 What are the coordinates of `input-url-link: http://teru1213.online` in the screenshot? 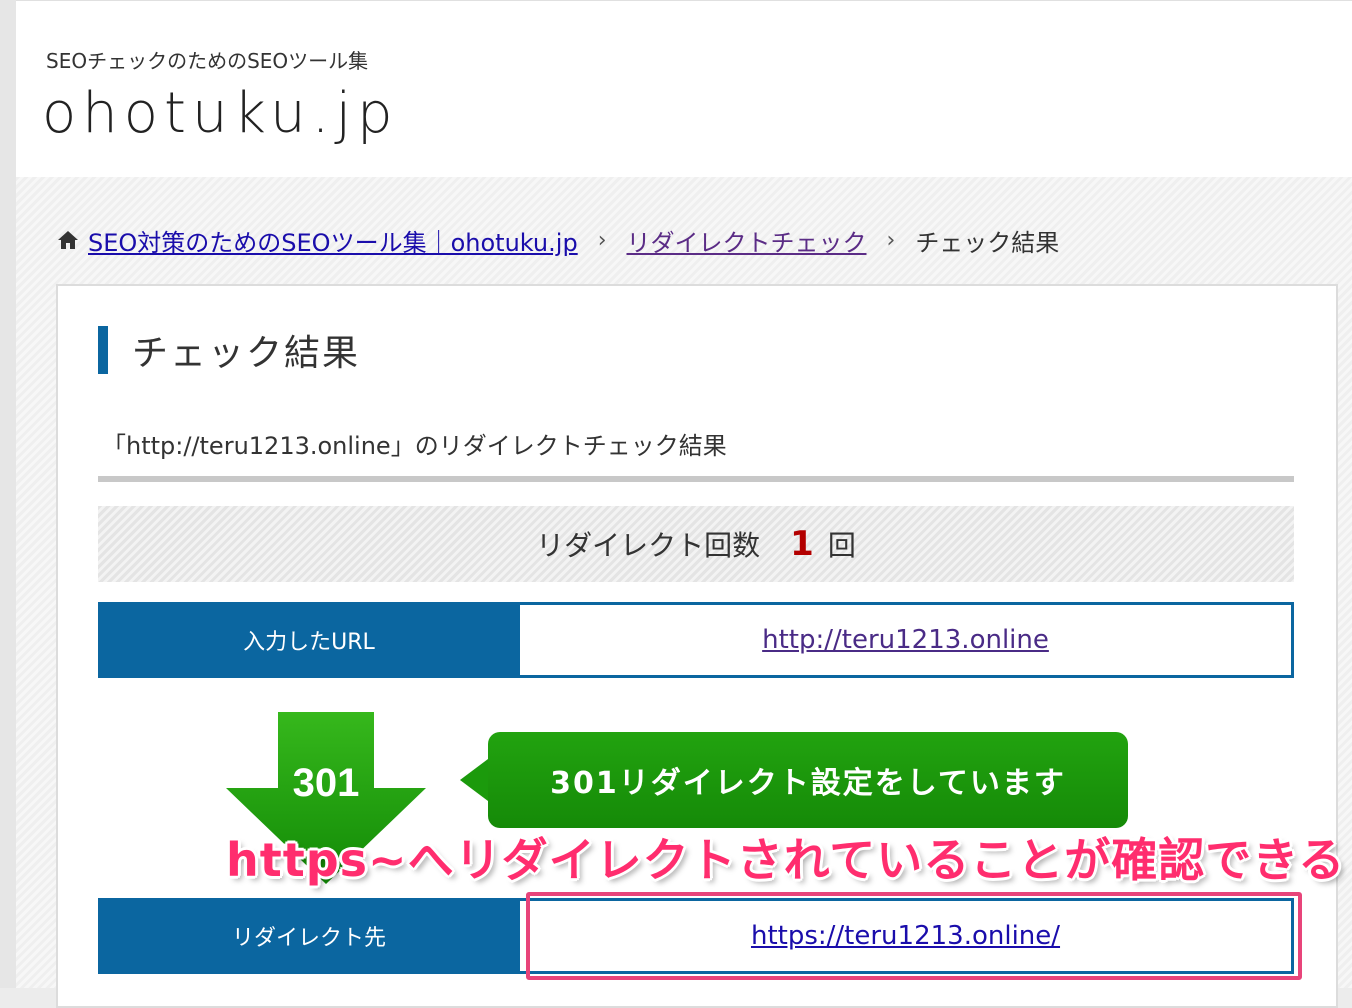 It's located at (905, 640).